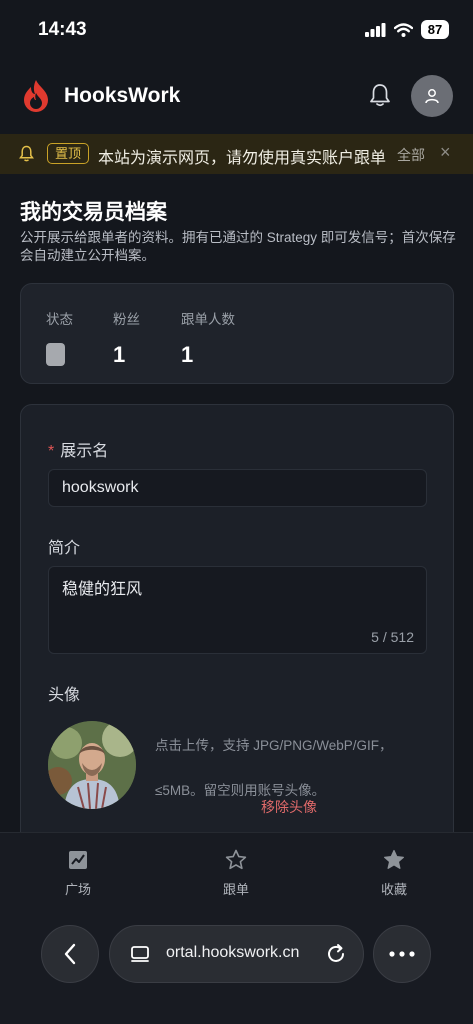  I want to click on stats-card: 状态 粉丝 1 跟单人数 1, so click(237, 333).